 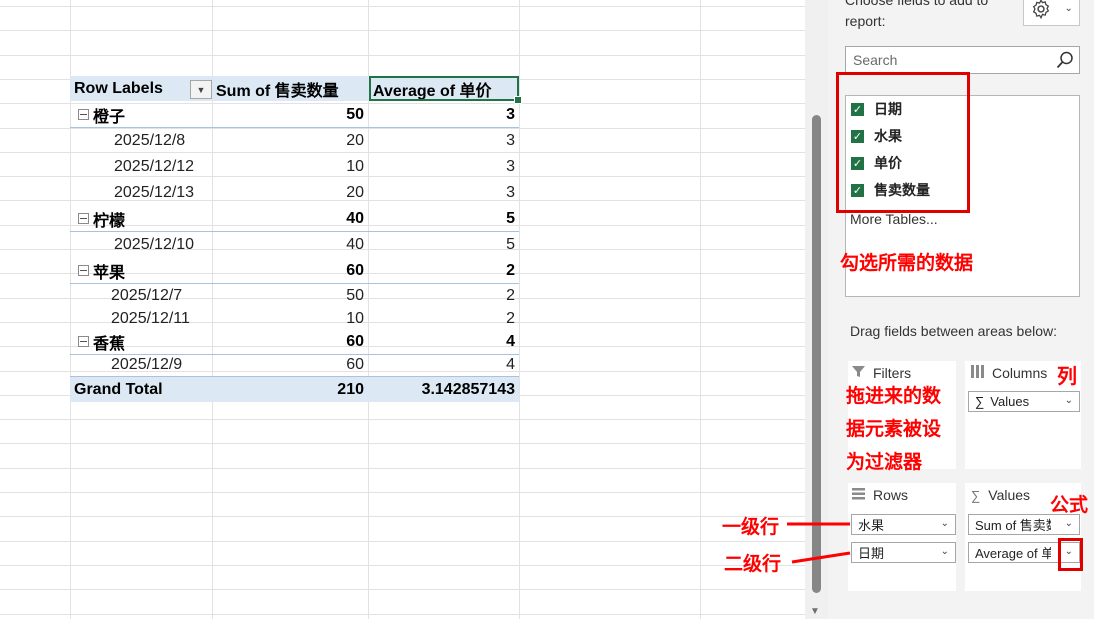 What do you see at coordinates (816, 354) in the screenshot?
I see `scrollbar-thumb` at bounding box center [816, 354].